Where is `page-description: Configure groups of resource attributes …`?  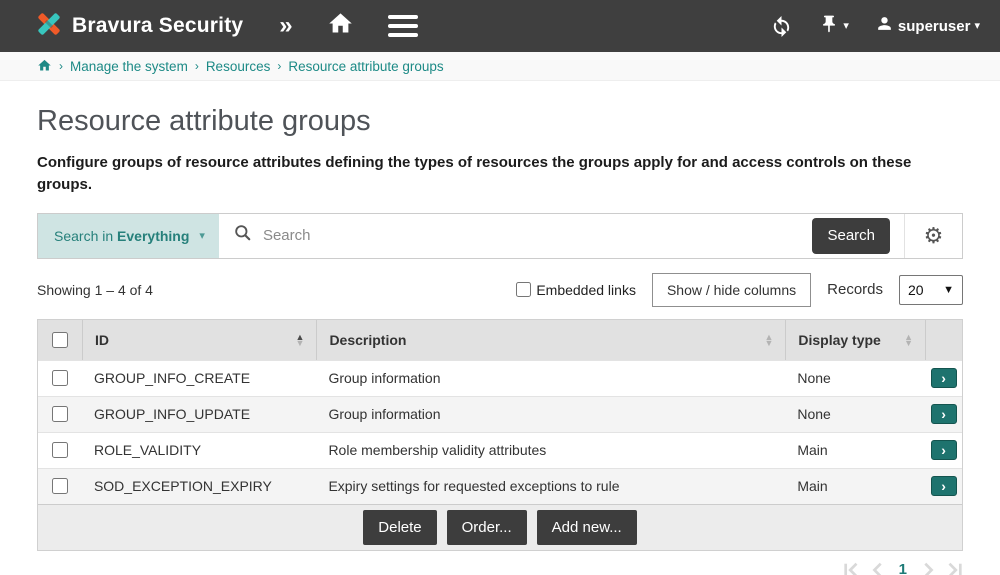
page-description: Configure groups of resource attributes … is located at coordinates (474, 173).